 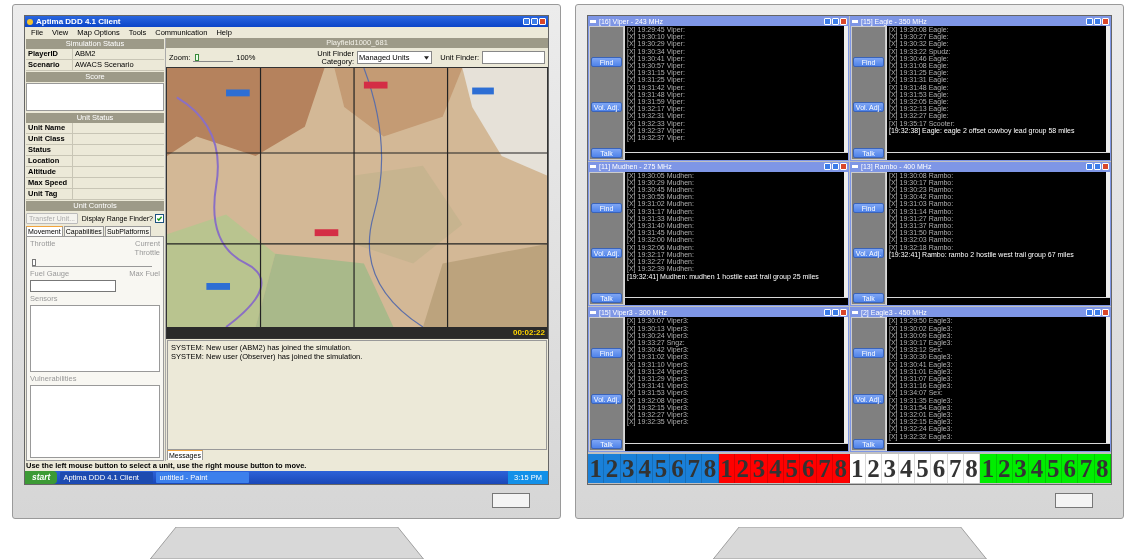 What do you see at coordinates (159, 218) in the screenshot?
I see `checkbox` at bounding box center [159, 218].